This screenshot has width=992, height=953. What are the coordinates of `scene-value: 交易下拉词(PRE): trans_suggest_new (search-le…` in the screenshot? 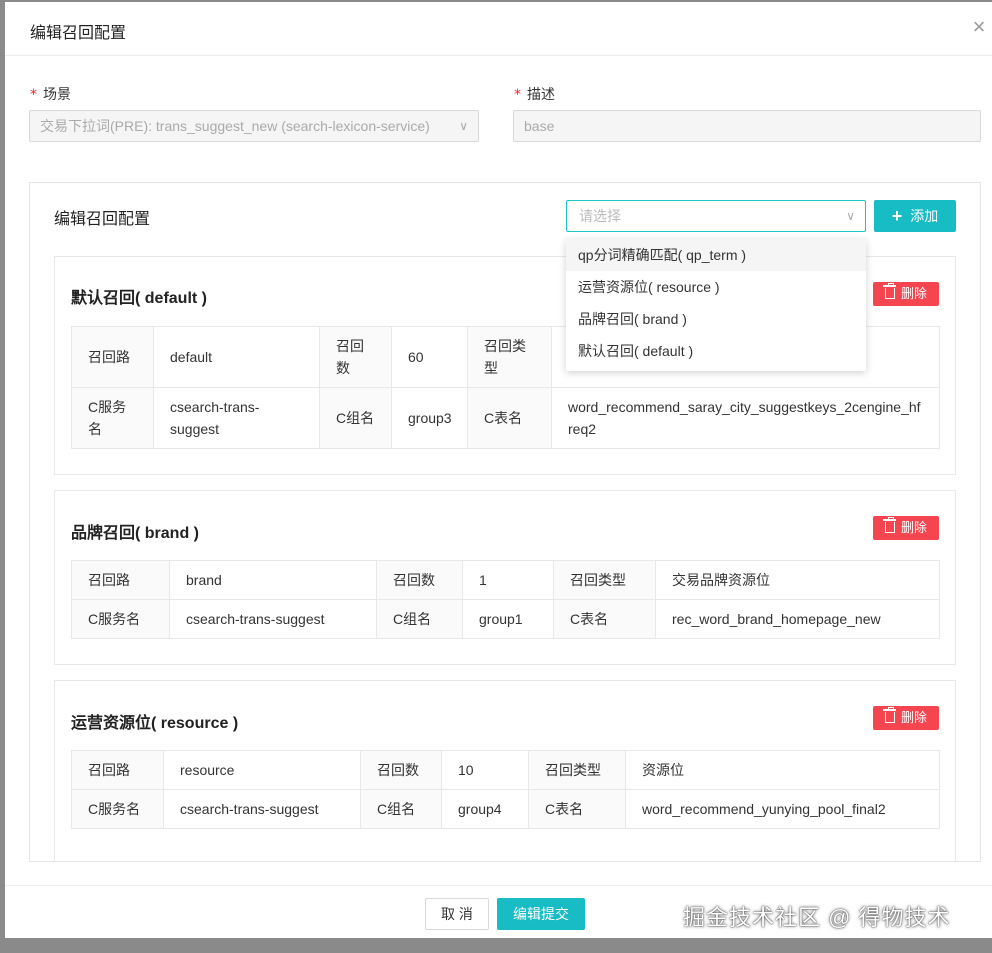 It's located at (235, 126).